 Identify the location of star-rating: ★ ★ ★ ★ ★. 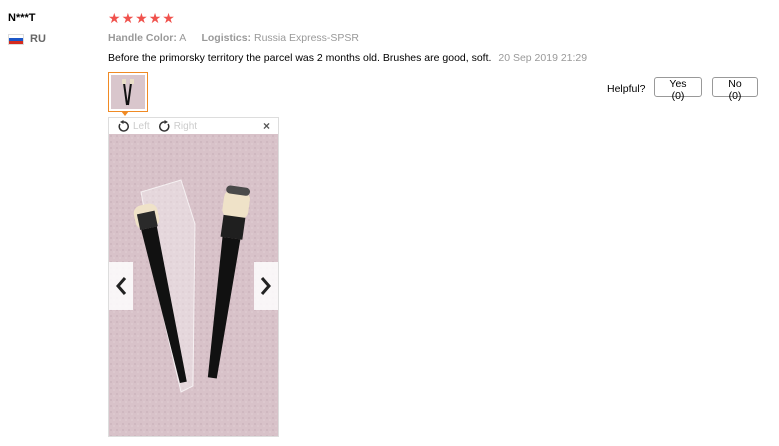
(141, 18).